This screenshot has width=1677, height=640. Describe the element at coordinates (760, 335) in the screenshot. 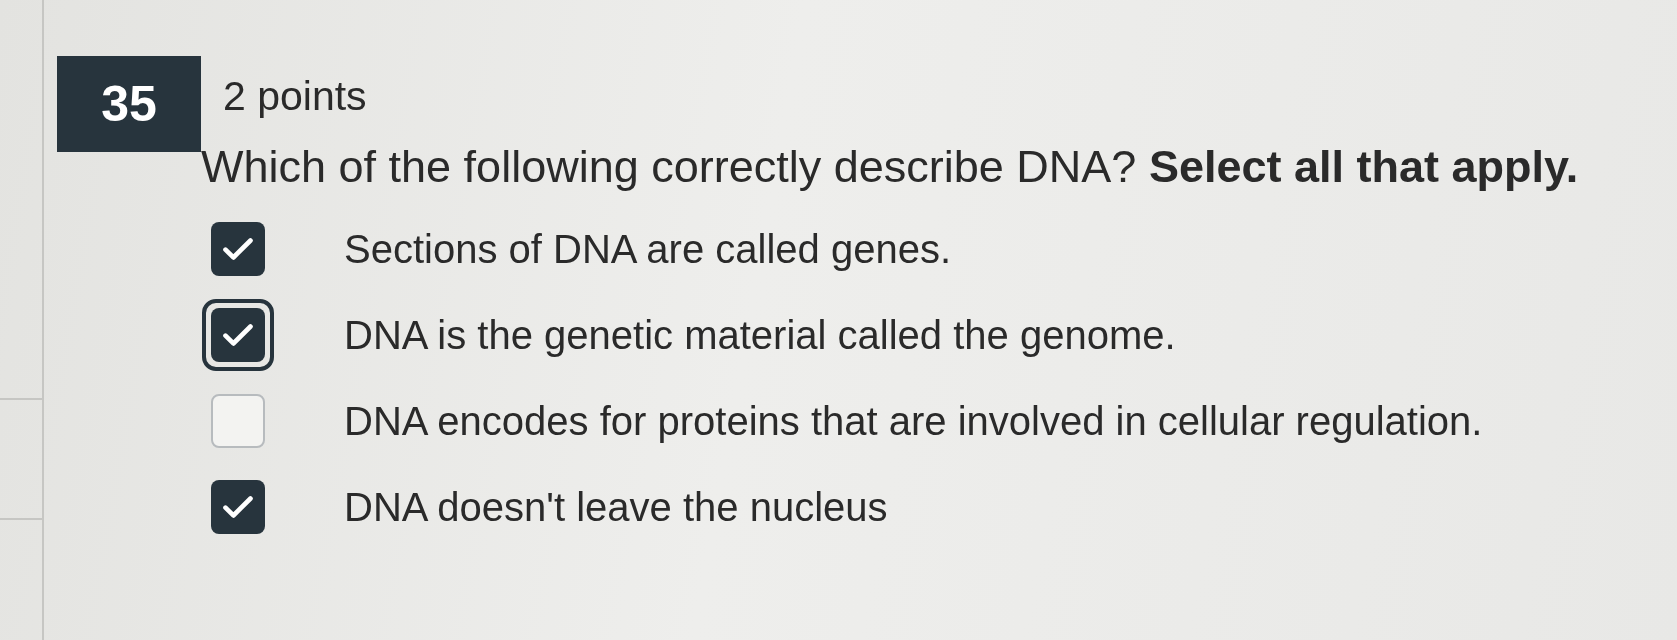

I see `option-label: DNA is the genetic material called the genome.` at that location.